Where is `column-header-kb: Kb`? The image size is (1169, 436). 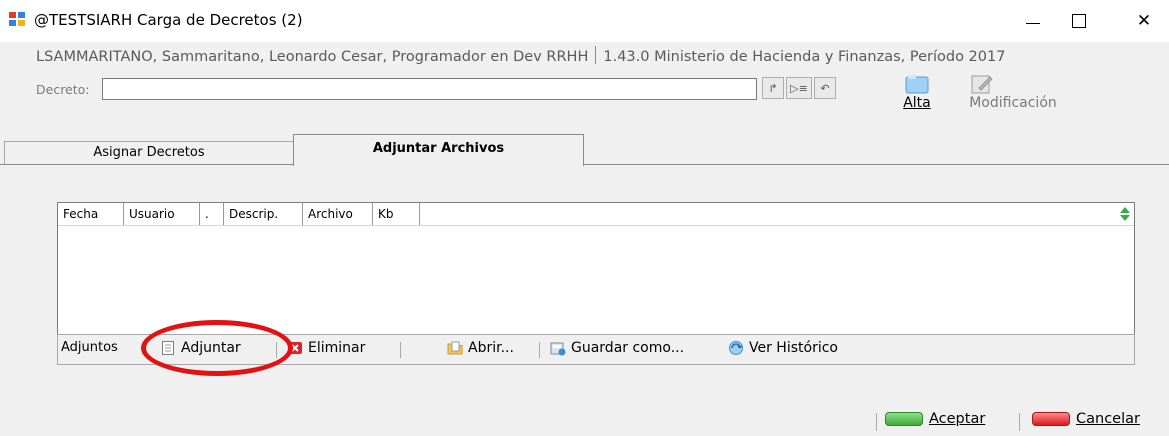 column-header-kb: Kb is located at coordinates (396, 214).